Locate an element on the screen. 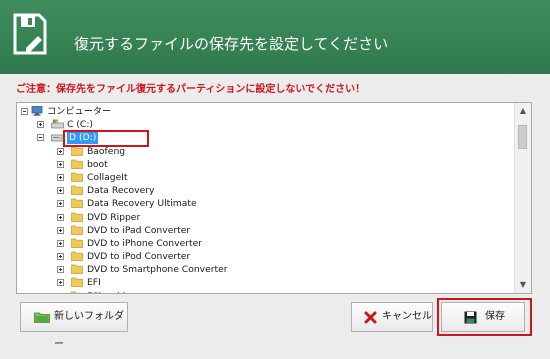 The height and width of the screenshot is (359, 550). tree-label-folder: Data Recovery is located at coordinates (121, 191).